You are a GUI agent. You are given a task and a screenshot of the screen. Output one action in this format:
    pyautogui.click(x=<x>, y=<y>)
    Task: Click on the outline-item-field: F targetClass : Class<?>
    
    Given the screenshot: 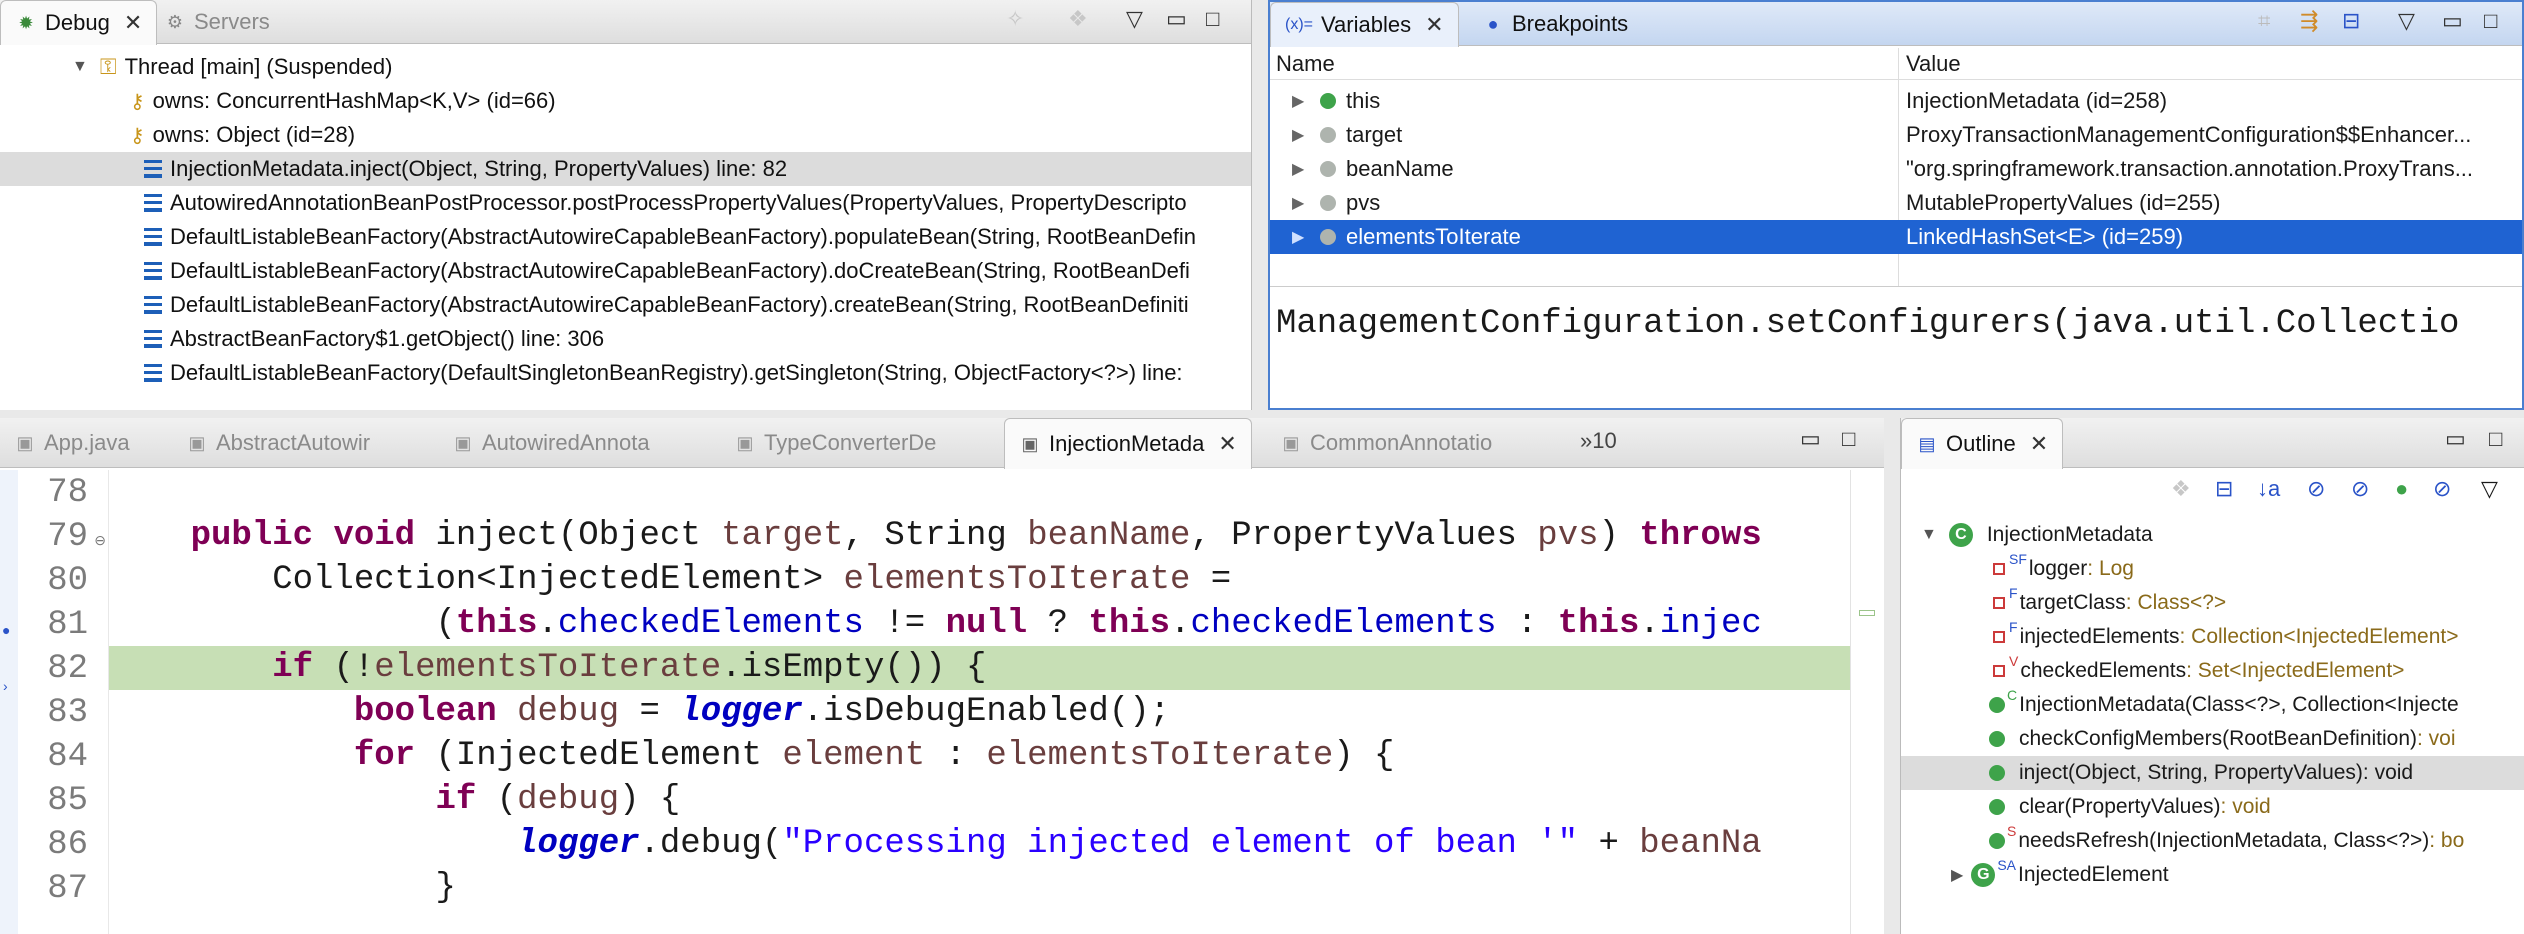 What is the action you would take?
    pyautogui.click(x=2212, y=602)
    